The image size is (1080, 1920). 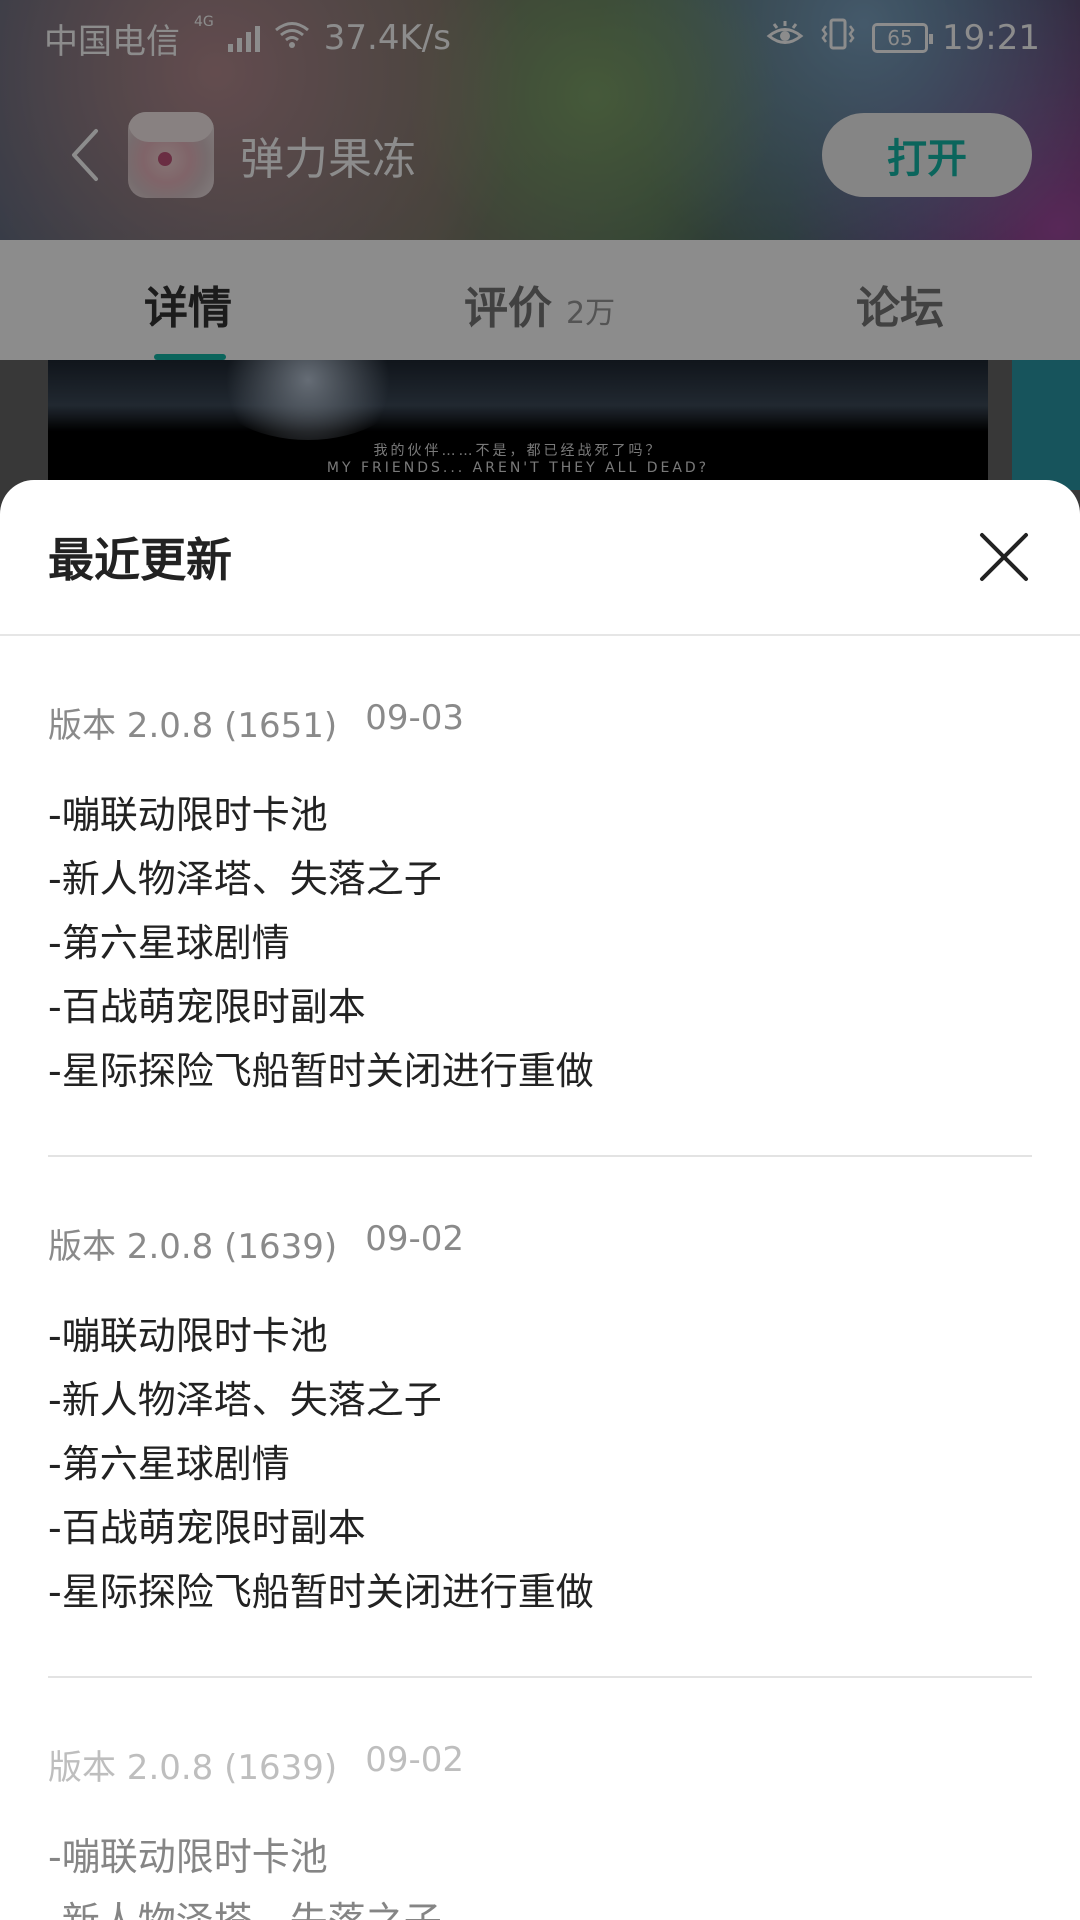 What do you see at coordinates (414, 718) in the screenshot?
I see `version-date: 09-03` at bounding box center [414, 718].